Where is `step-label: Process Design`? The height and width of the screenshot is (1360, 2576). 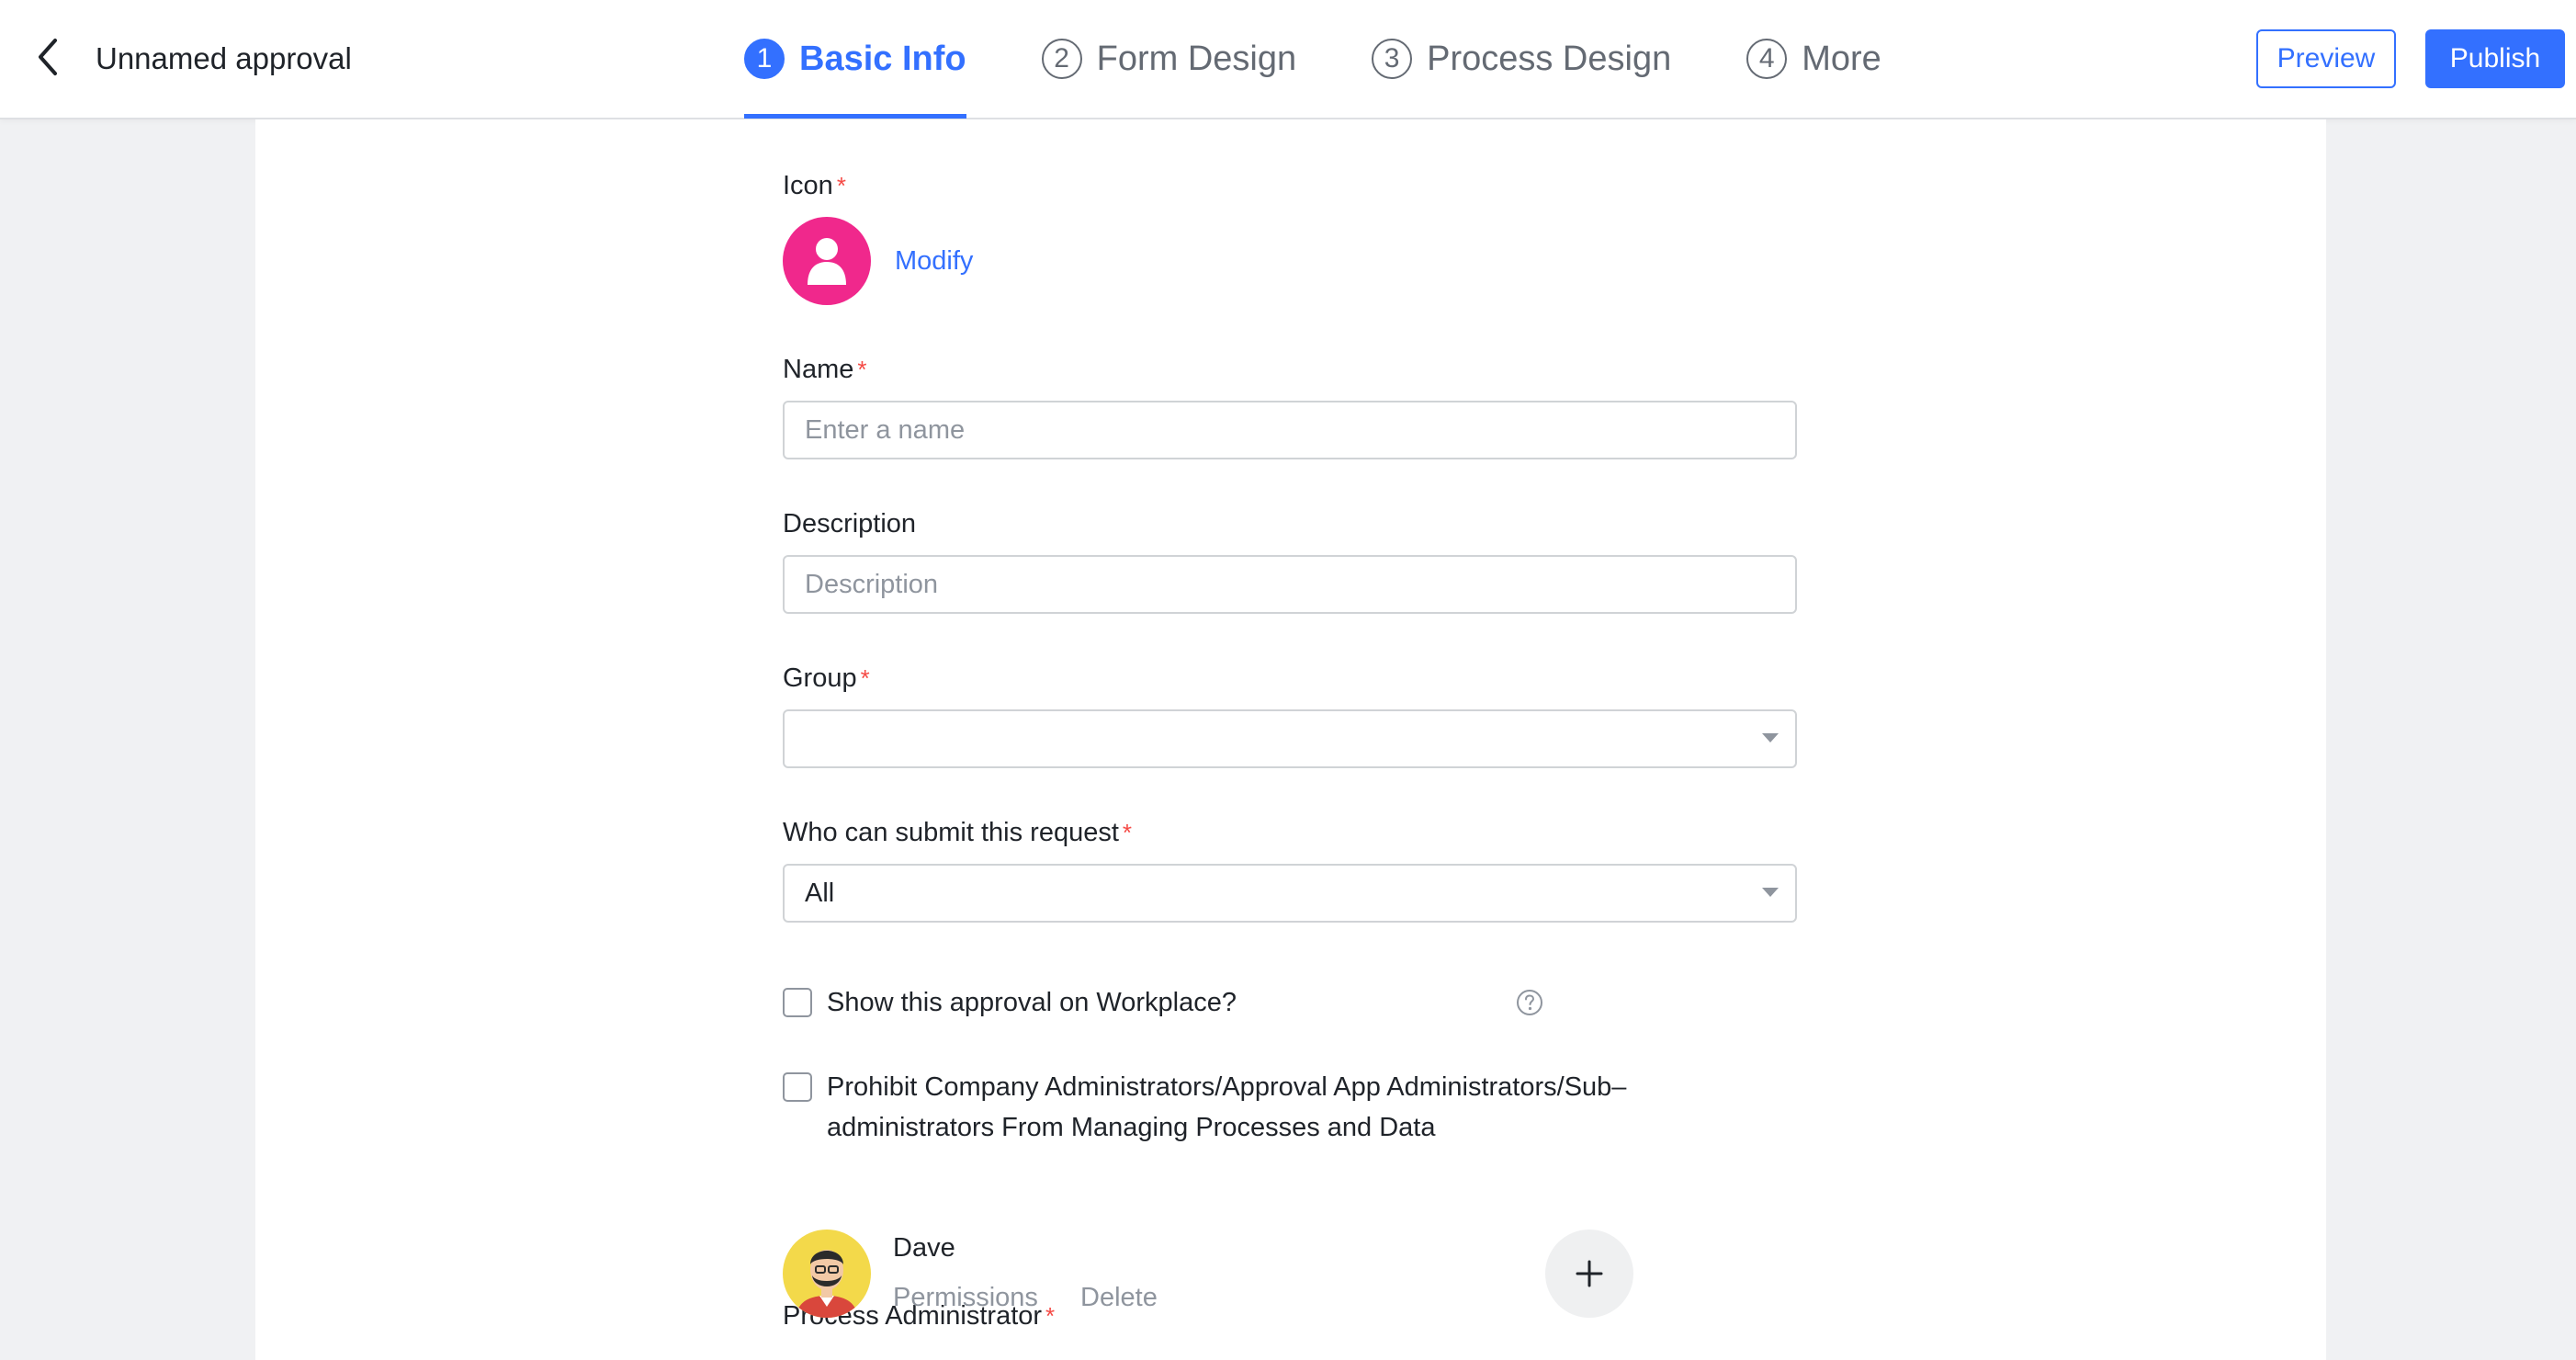 step-label: Process Design is located at coordinates (1549, 58).